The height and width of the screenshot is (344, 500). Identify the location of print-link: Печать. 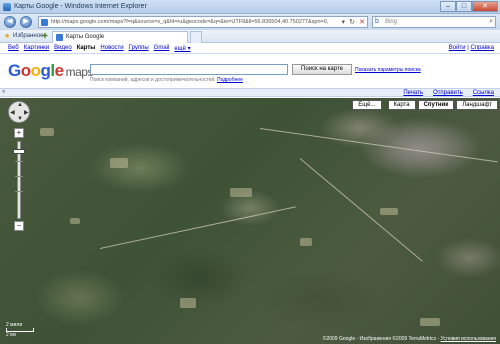
(413, 93).